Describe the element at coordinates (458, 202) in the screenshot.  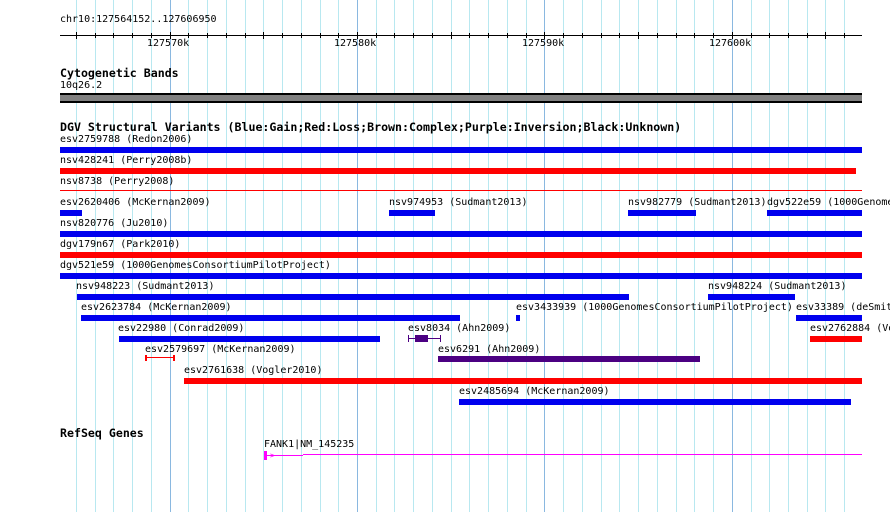
I see `feature-label: nsv974953 (Sudmant2013)` at that location.